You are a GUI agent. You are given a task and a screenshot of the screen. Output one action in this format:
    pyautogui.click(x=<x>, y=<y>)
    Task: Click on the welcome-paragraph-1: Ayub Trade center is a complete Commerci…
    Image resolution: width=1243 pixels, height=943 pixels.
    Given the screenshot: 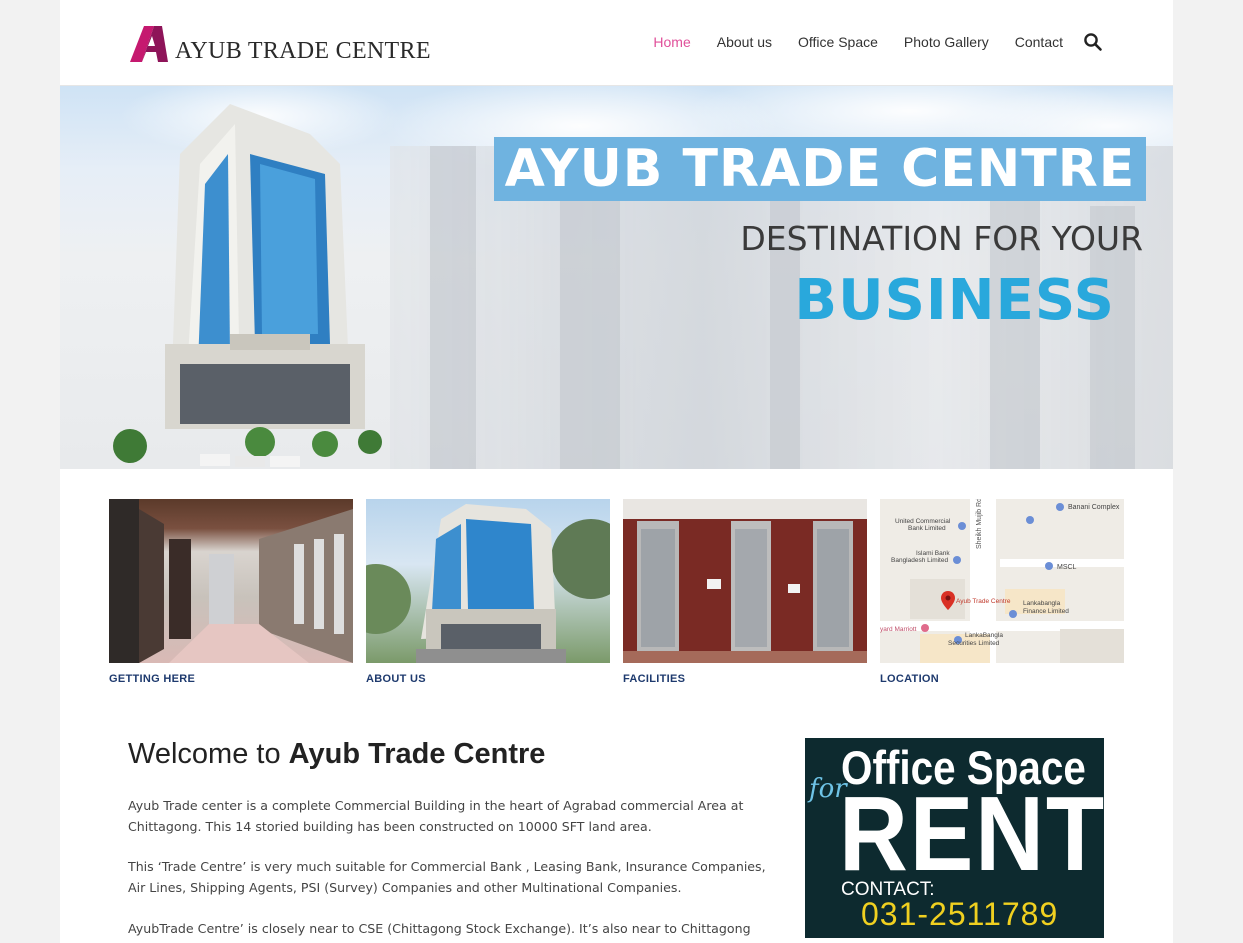 What is the action you would take?
    pyautogui.click(x=436, y=816)
    